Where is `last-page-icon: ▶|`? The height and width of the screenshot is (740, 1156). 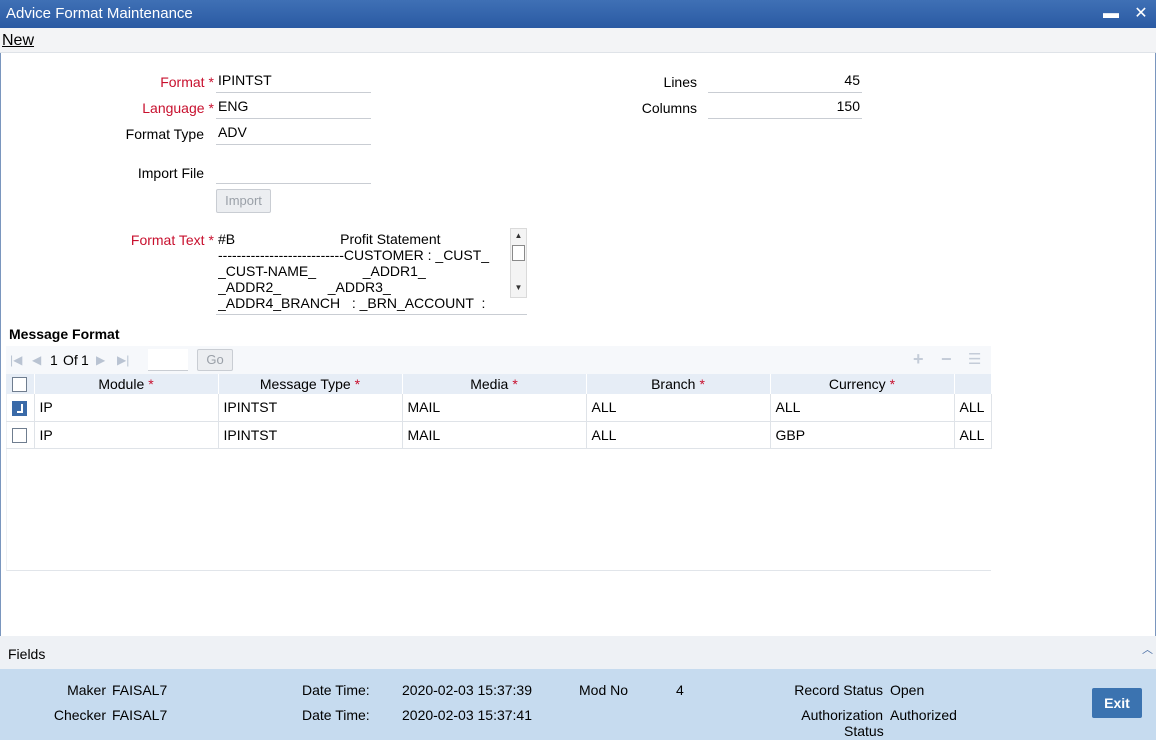 last-page-icon: ▶| is located at coordinates (123, 360).